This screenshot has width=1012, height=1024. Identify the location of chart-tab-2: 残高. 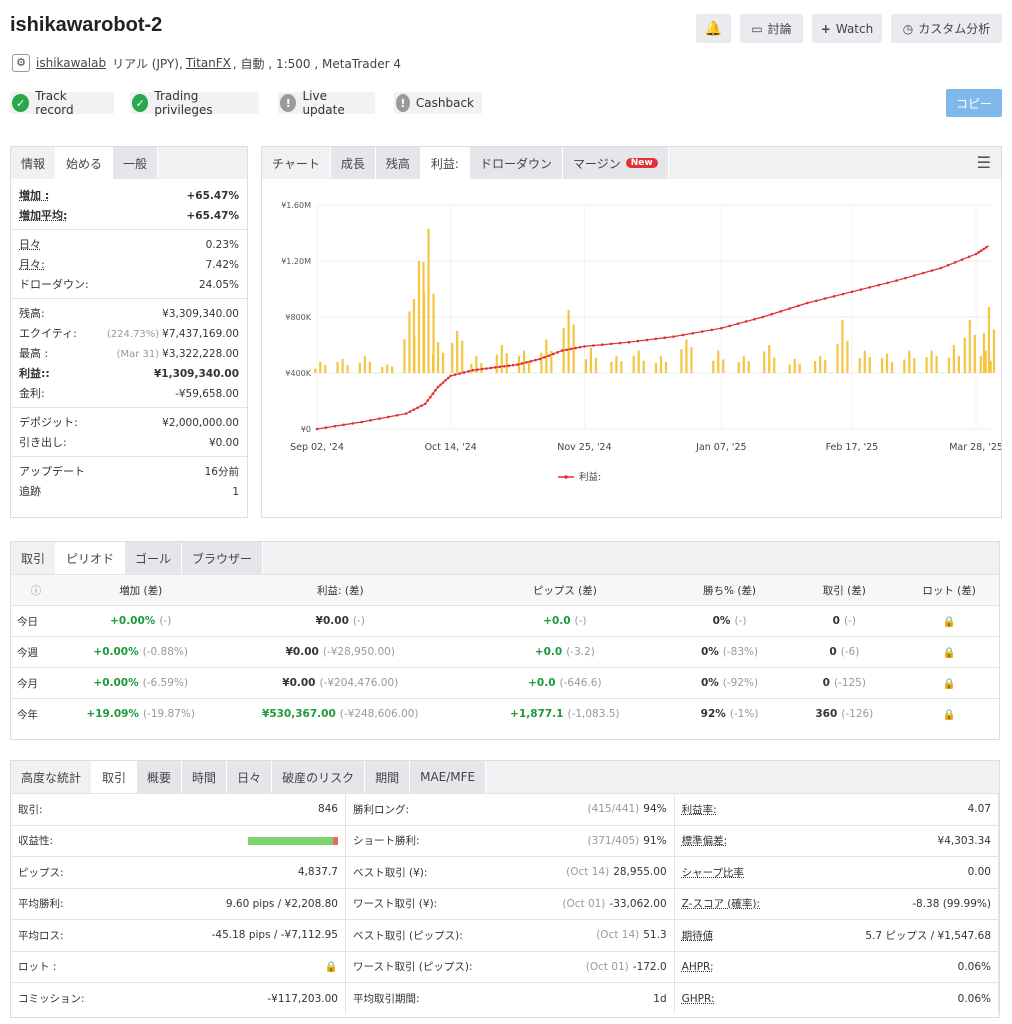
(398, 163).